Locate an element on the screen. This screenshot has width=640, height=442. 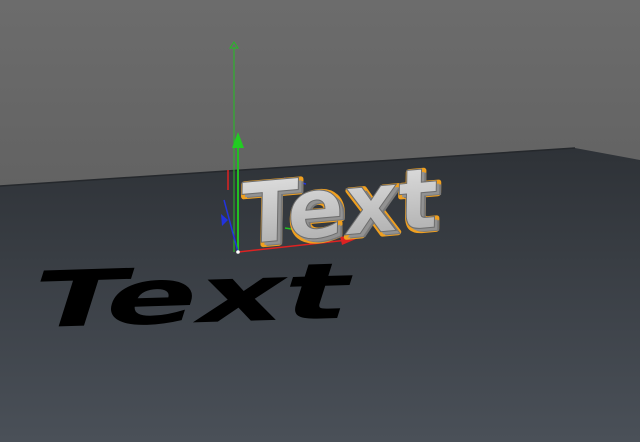
text-face: Text is located at coordinates (339, 206).